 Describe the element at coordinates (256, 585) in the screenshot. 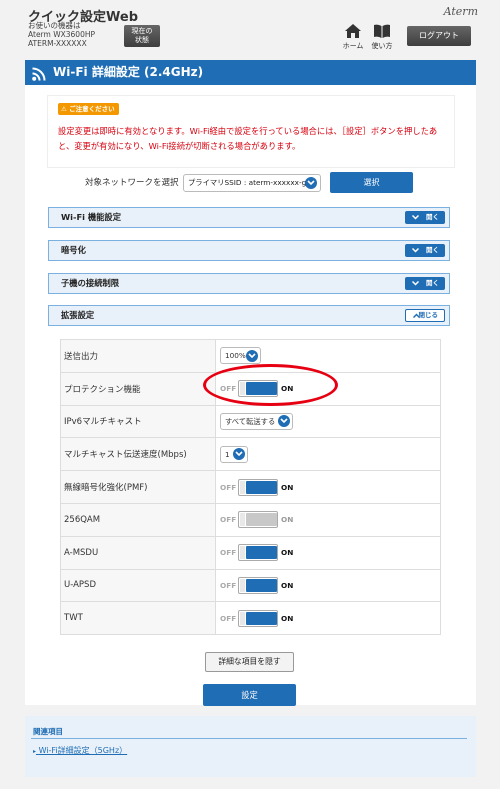

I see `uapsd-toggle: OFF ON` at that location.